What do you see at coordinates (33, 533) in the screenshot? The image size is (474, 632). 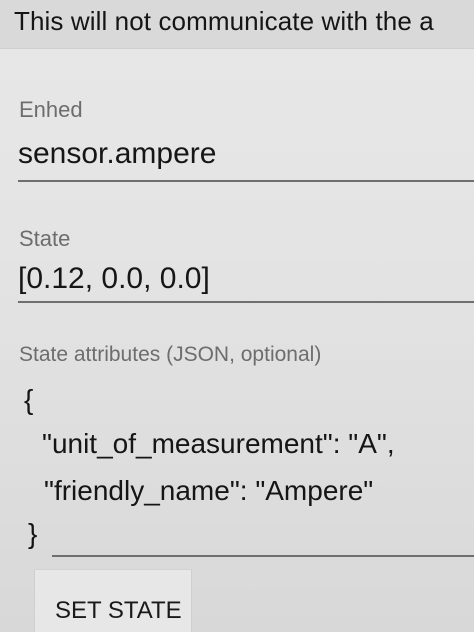 I see `json-close-brace: }` at bounding box center [33, 533].